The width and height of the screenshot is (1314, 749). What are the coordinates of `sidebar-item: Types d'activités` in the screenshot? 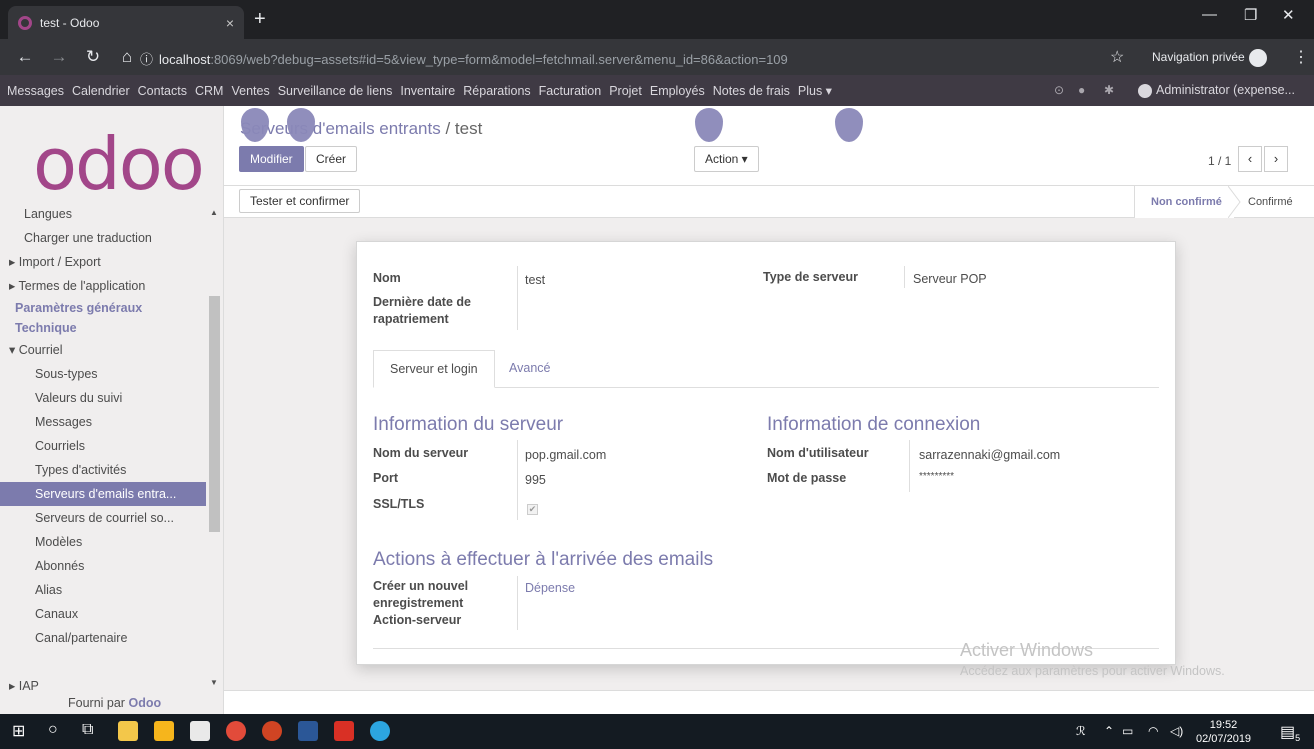 It's located at (103, 470).